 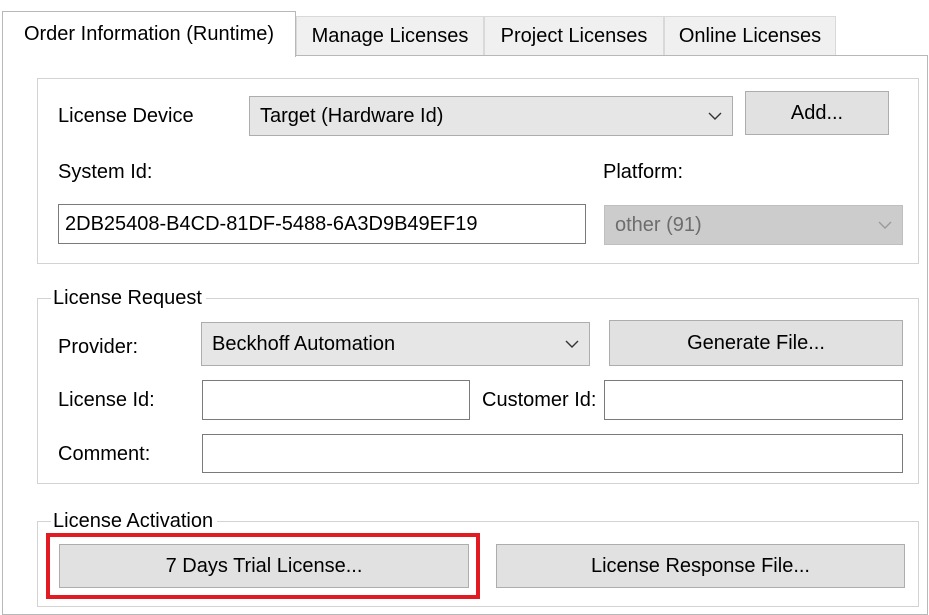 I want to click on license-device-label: License Device, so click(x=126, y=116).